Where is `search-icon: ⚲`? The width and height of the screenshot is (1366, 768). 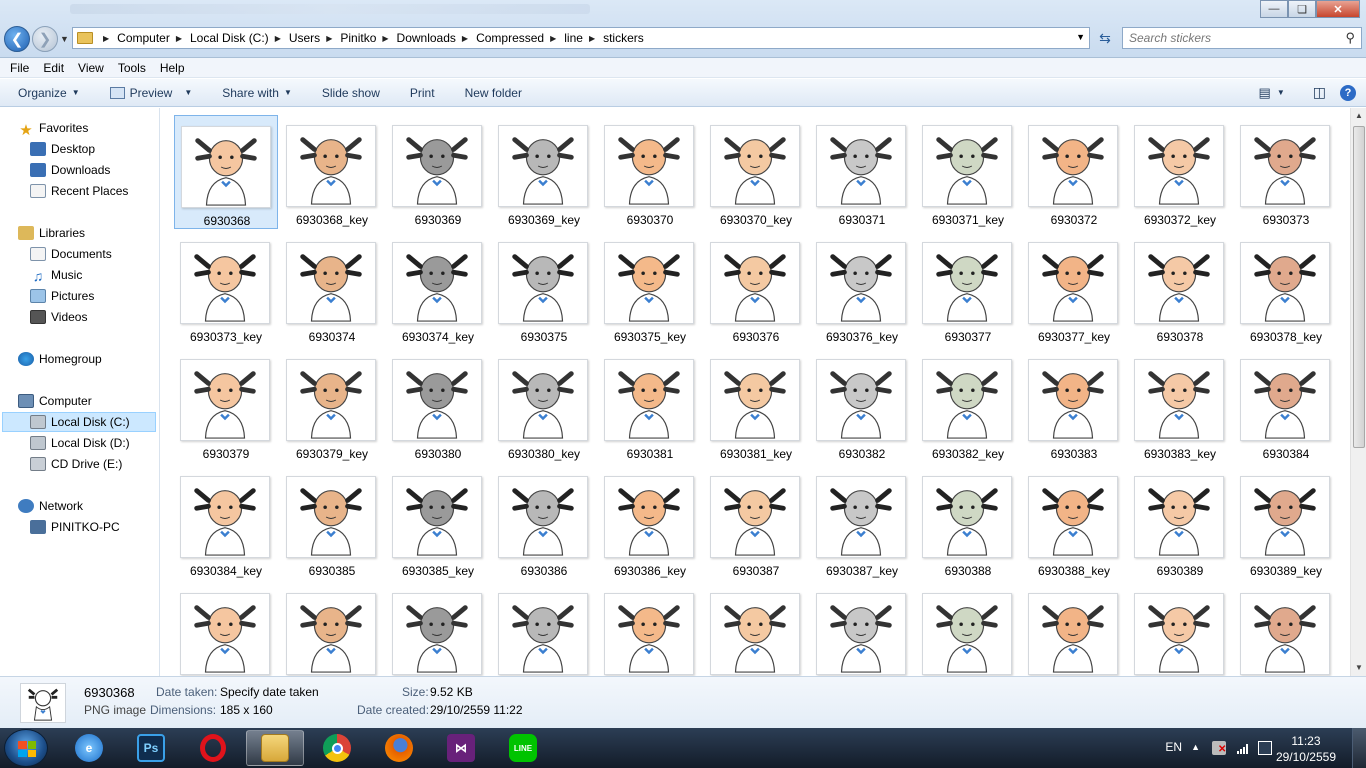 search-icon: ⚲ is located at coordinates (1350, 38).